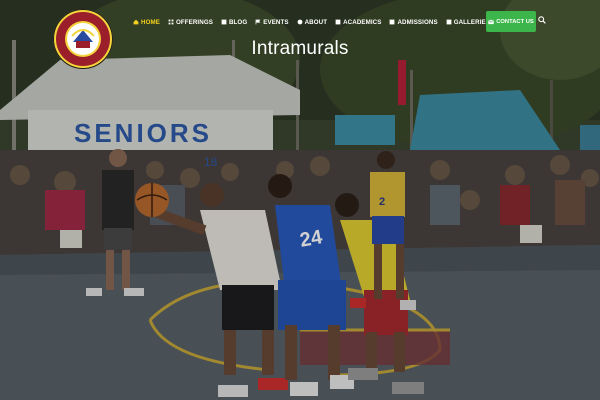  I want to click on nav-item-blog: BLOG, so click(234, 22).